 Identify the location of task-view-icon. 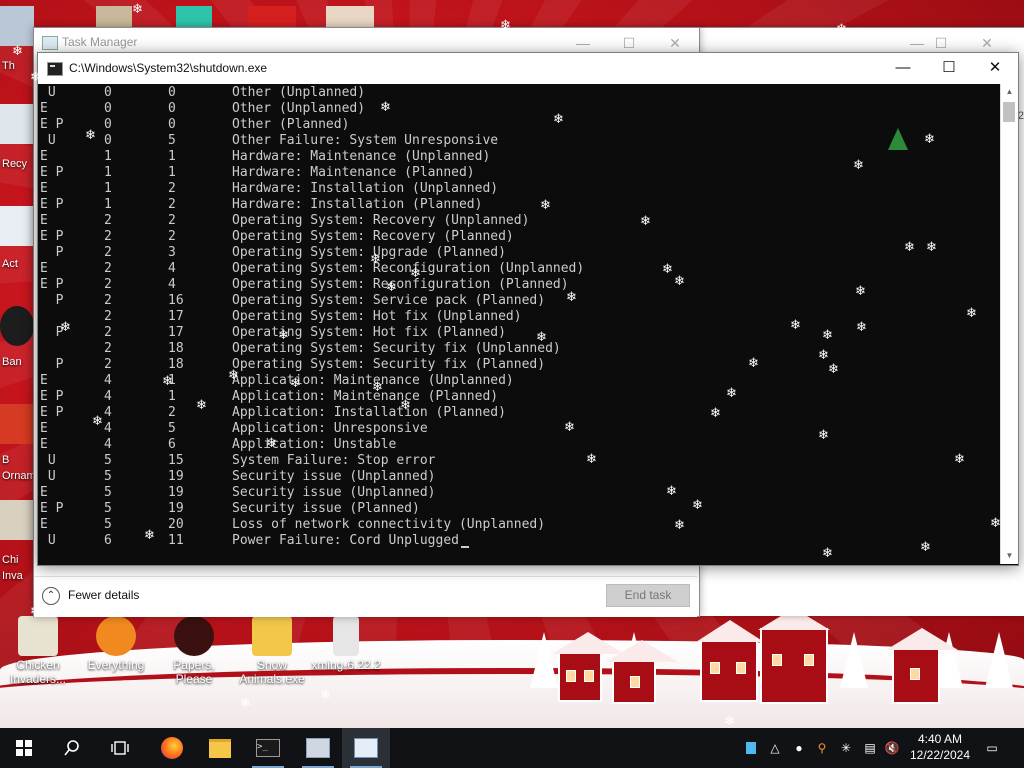
(120, 748).